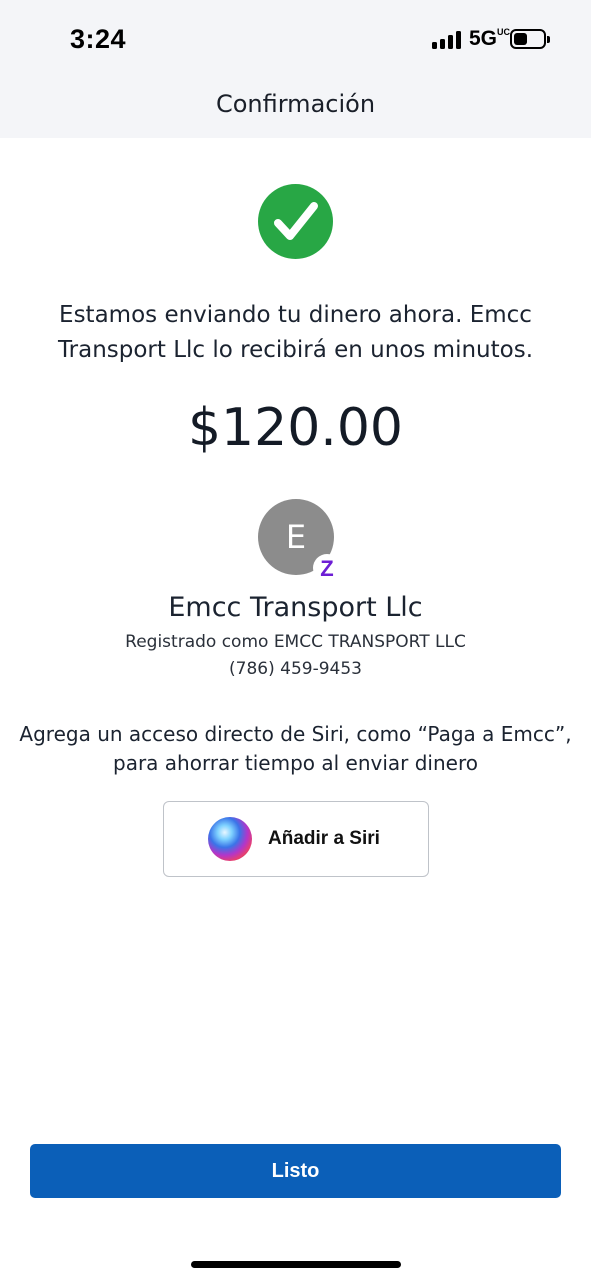 The height and width of the screenshot is (1280, 591). What do you see at coordinates (296, 1264) in the screenshot?
I see `home-indicator` at bounding box center [296, 1264].